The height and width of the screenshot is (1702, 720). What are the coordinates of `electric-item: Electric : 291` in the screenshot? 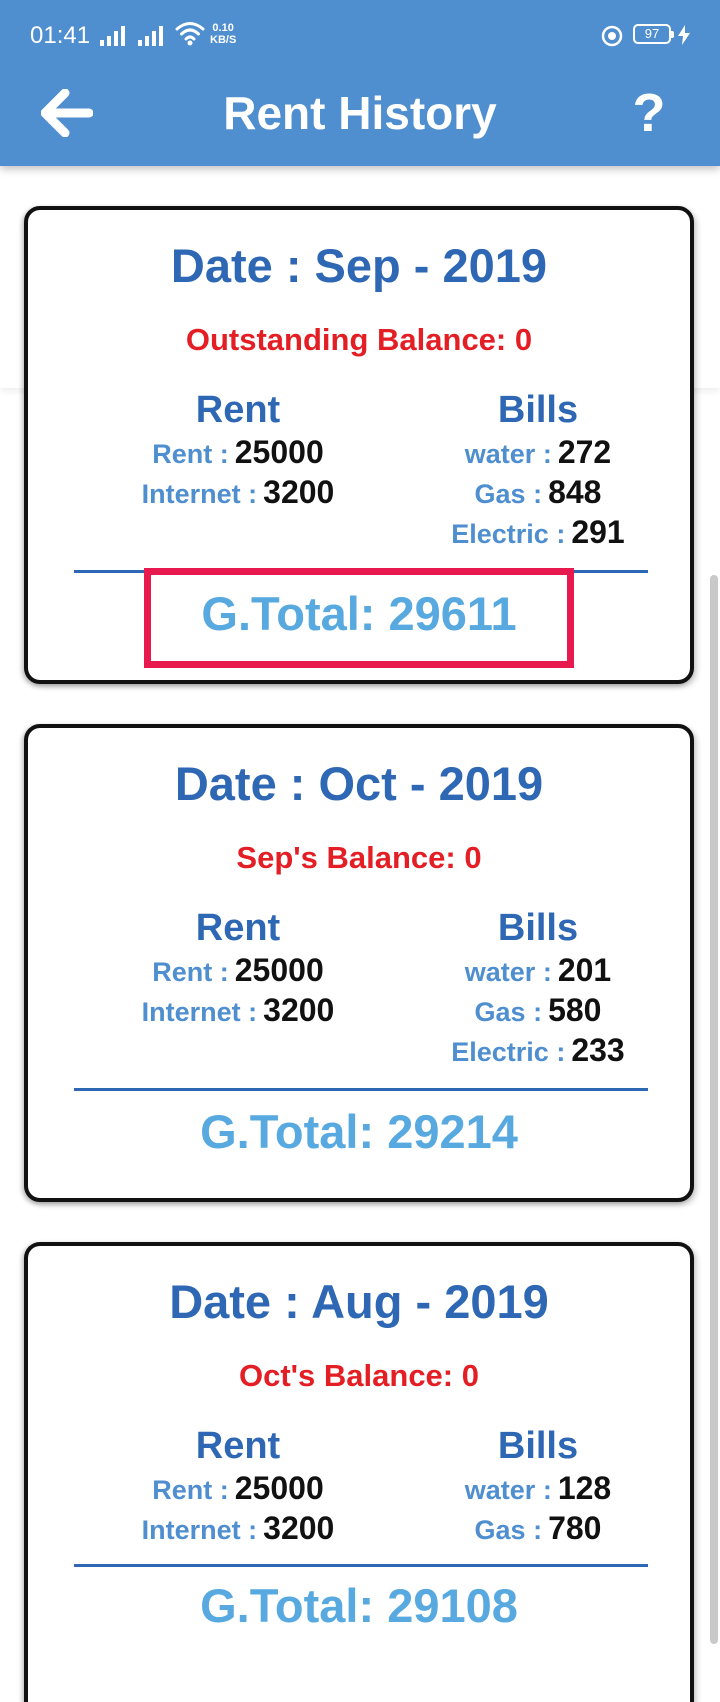 It's located at (538, 532).